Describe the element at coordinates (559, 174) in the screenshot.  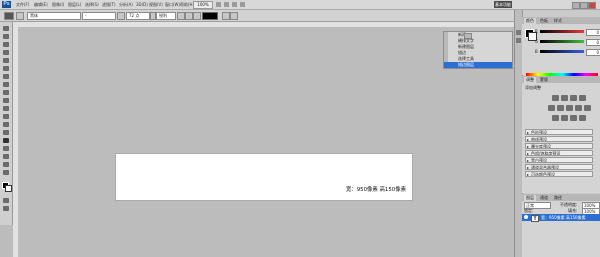
I see `preset-selective-color: ▸ 可选颜色预设` at that location.